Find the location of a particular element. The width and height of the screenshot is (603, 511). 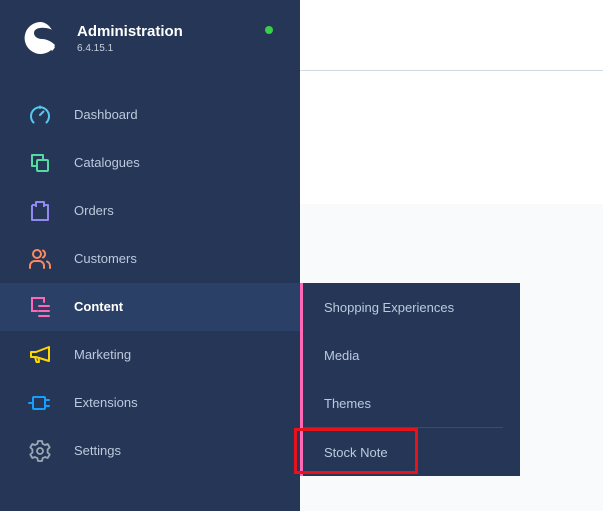

sidebar-item-extensions: Extensions is located at coordinates (150, 403).